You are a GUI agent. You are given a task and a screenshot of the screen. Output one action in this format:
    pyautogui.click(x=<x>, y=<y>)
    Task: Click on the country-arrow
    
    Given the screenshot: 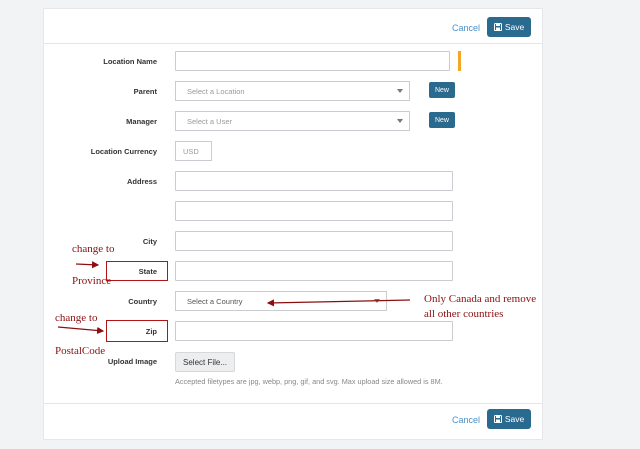 What is the action you would take?
    pyautogui.click(x=338, y=303)
    